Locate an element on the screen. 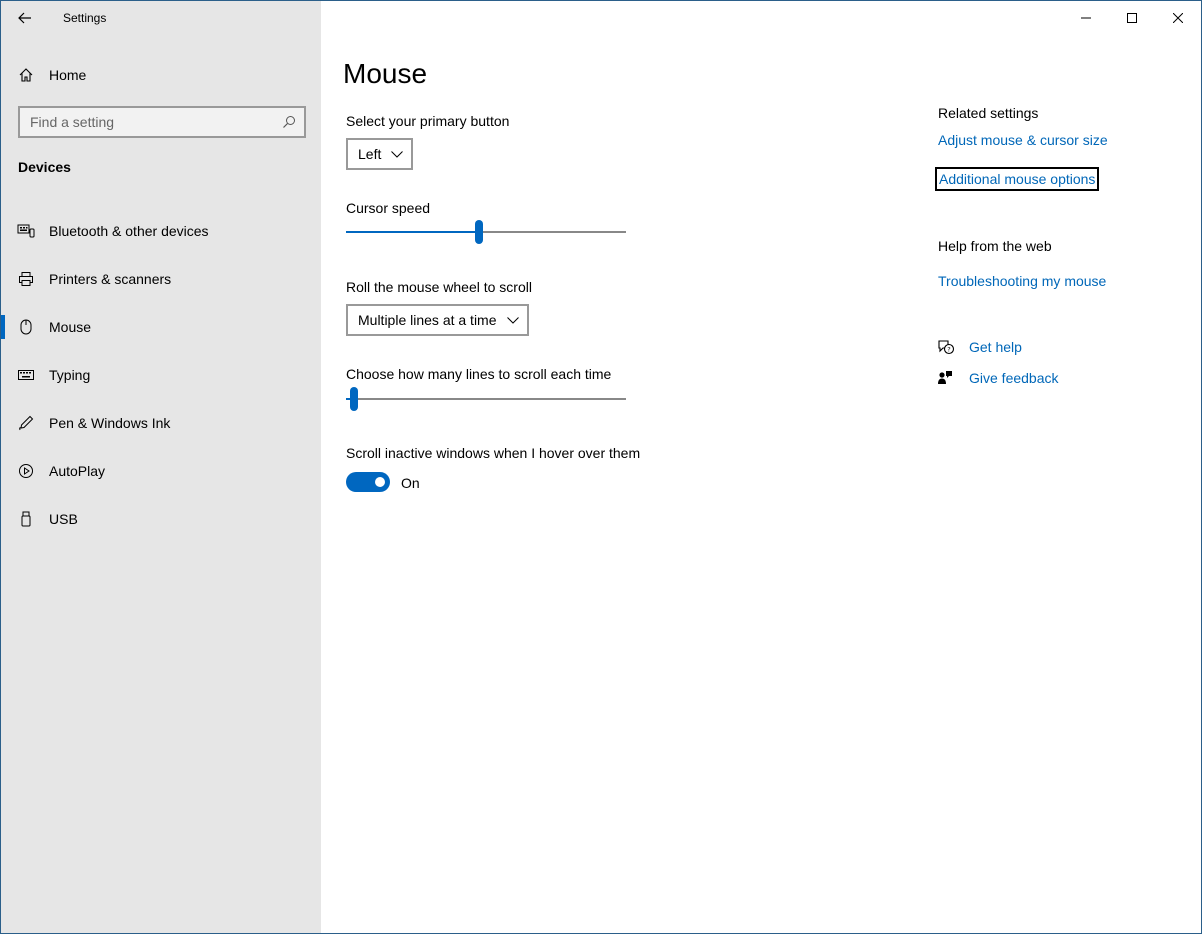 The height and width of the screenshot is (934, 1202). wheel-scroll-dropdown: Multiple lines at a time is located at coordinates (437, 320).